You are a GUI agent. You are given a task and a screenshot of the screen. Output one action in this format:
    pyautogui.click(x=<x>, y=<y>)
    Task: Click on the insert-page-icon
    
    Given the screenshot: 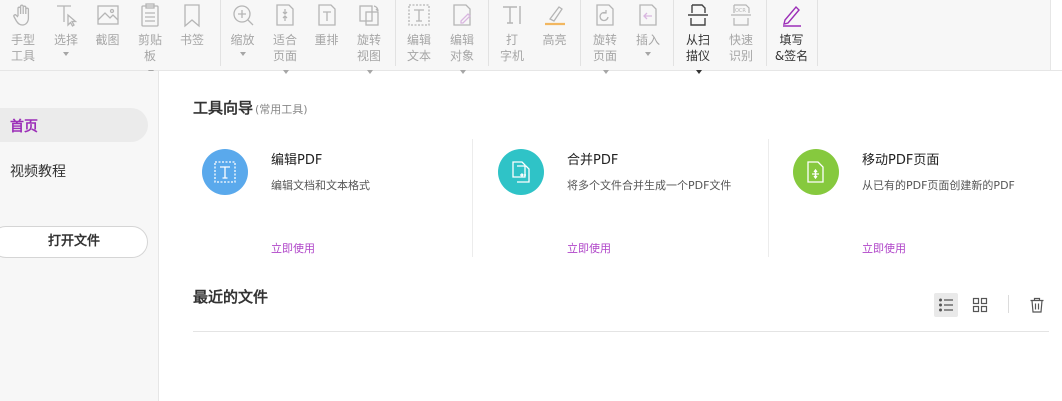 What is the action you would take?
    pyautogui.click(x=648, y=15)
    